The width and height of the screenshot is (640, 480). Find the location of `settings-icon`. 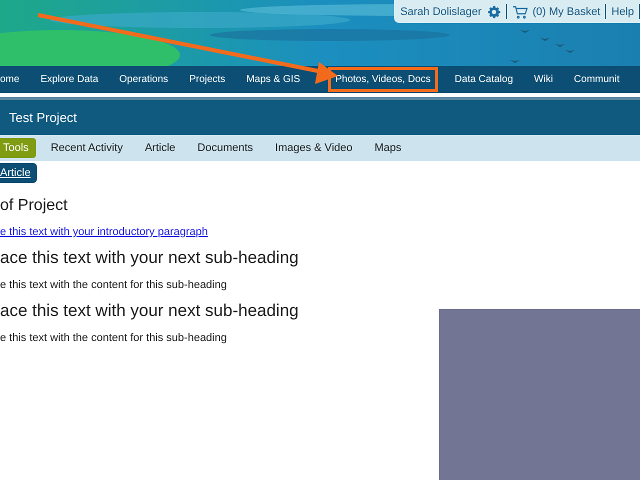

settings-icon is located at coordinates (493, 11).